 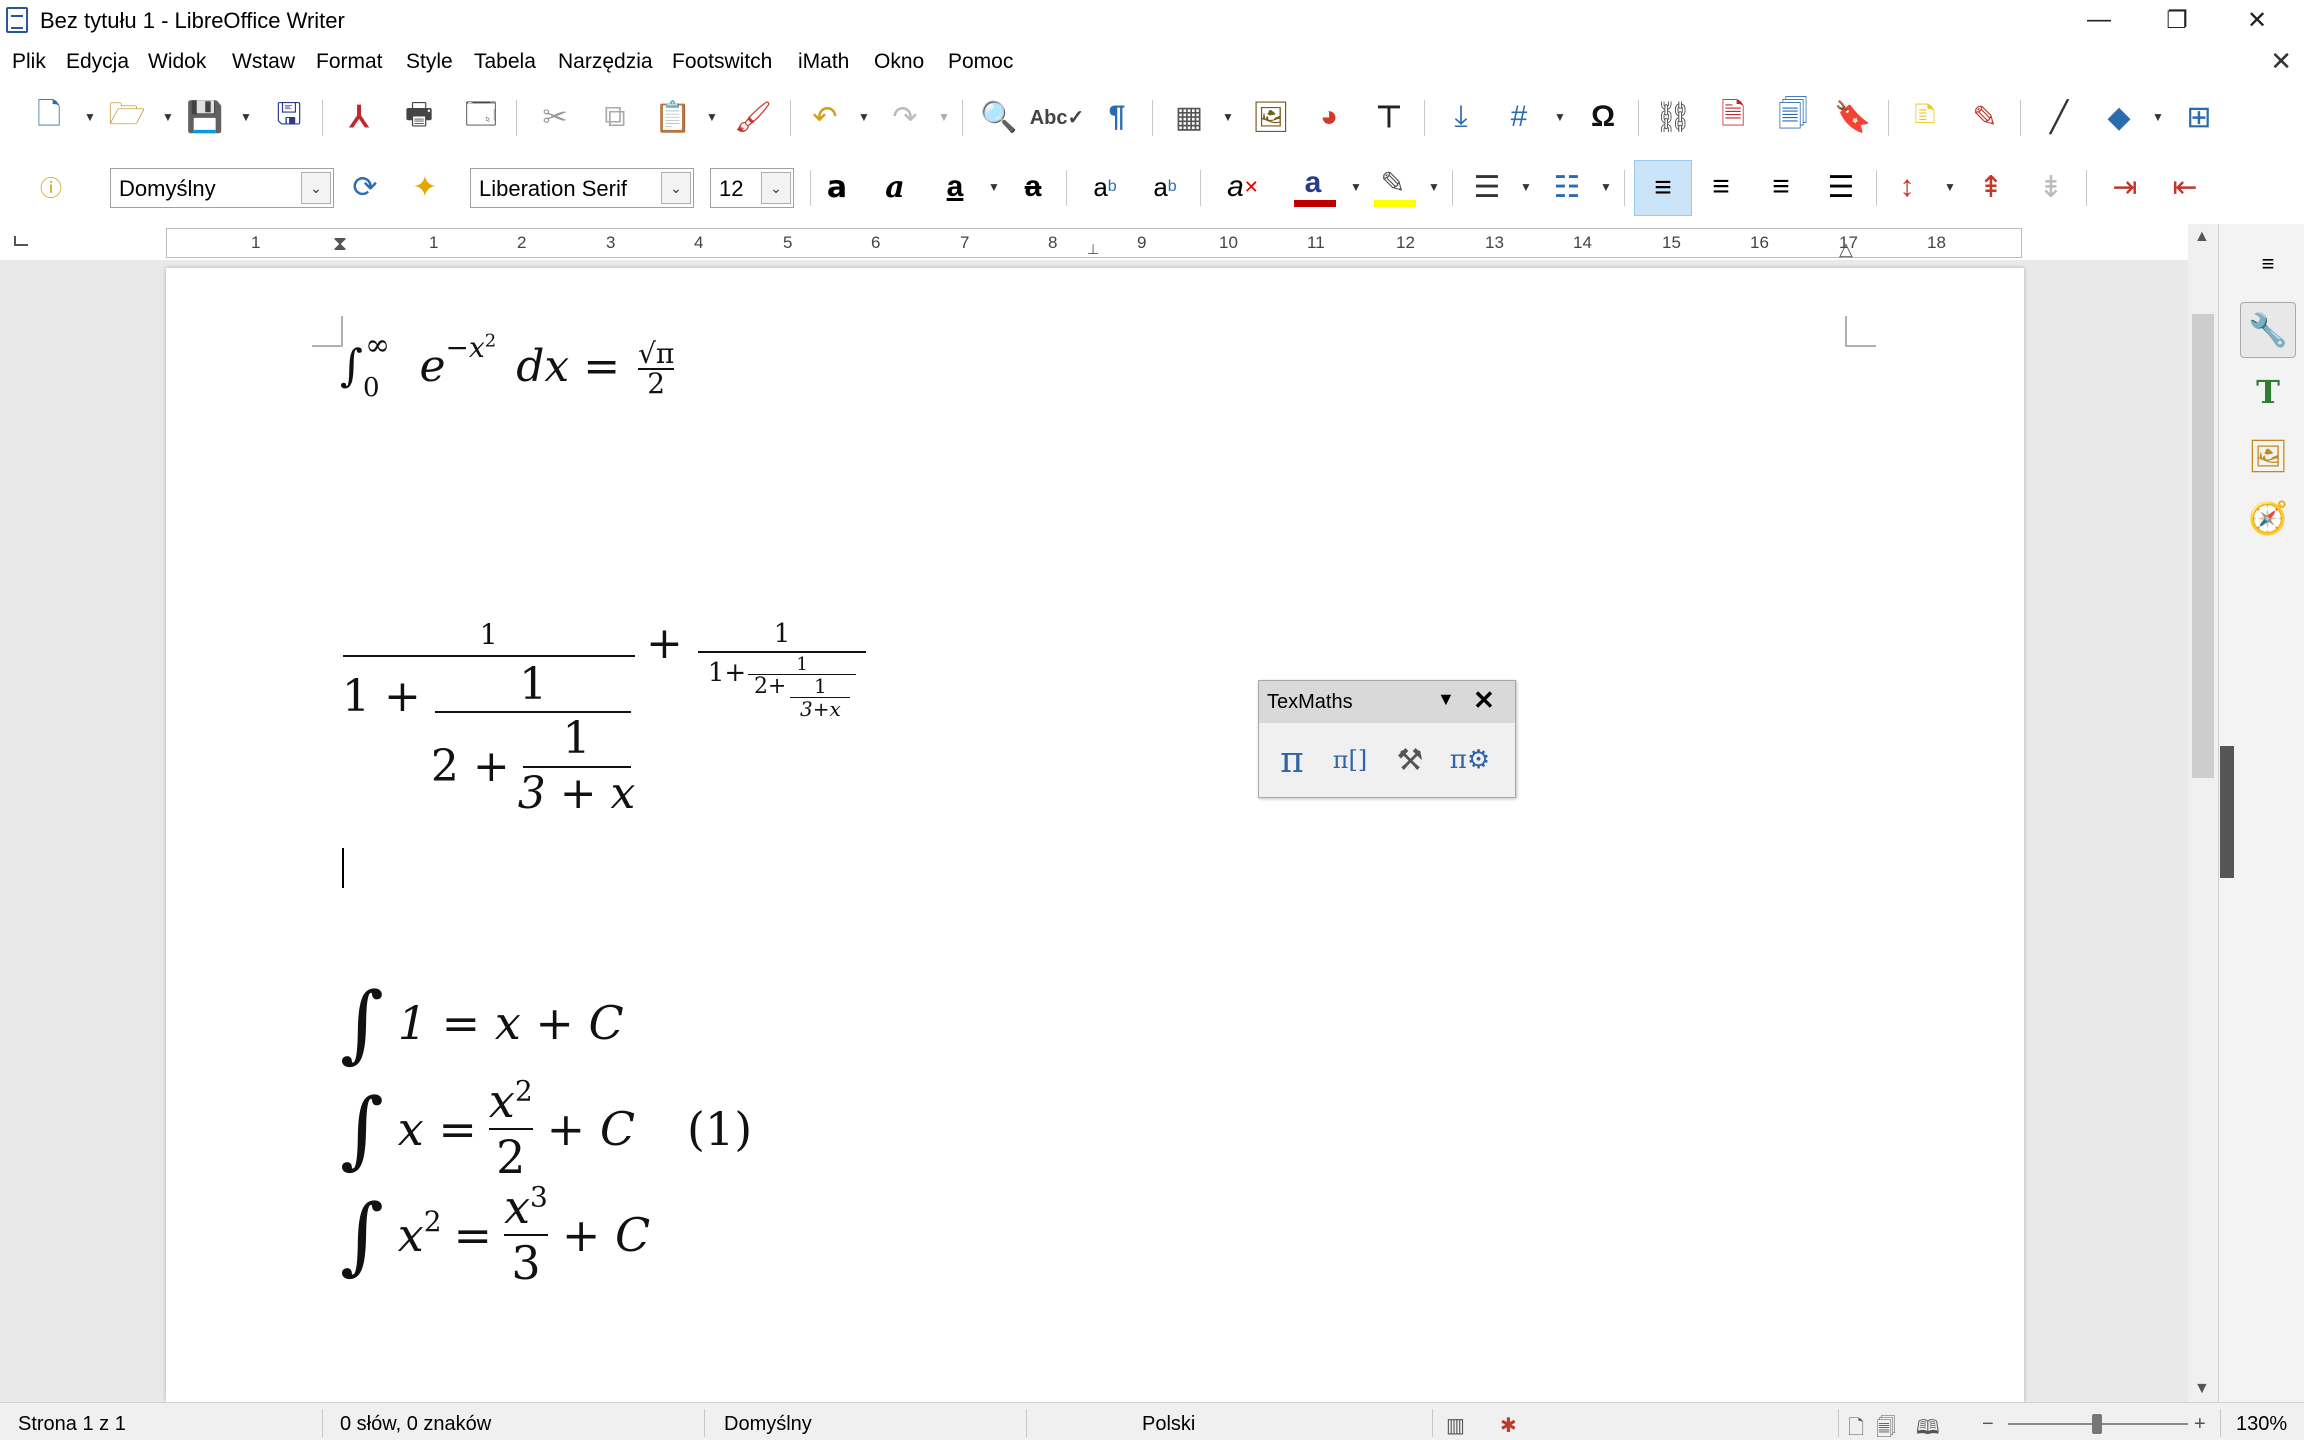 I want to click on font-color-icon: a, so click(x=1313, y=183).